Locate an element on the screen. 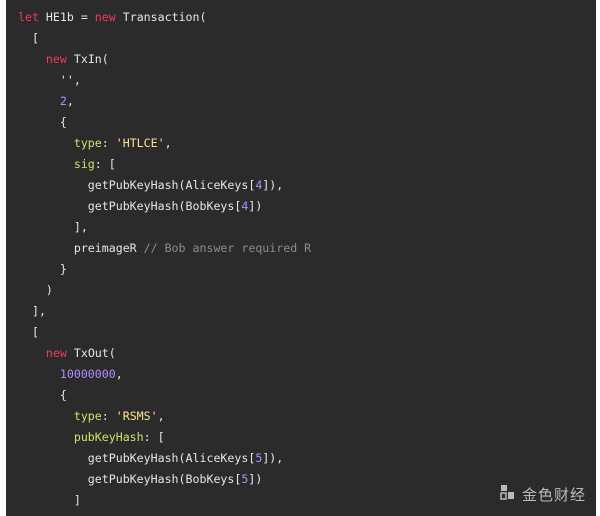 The height and width of the screenshot is (516, 600). code-token: TxOut( is located at coordinates (91, 353).